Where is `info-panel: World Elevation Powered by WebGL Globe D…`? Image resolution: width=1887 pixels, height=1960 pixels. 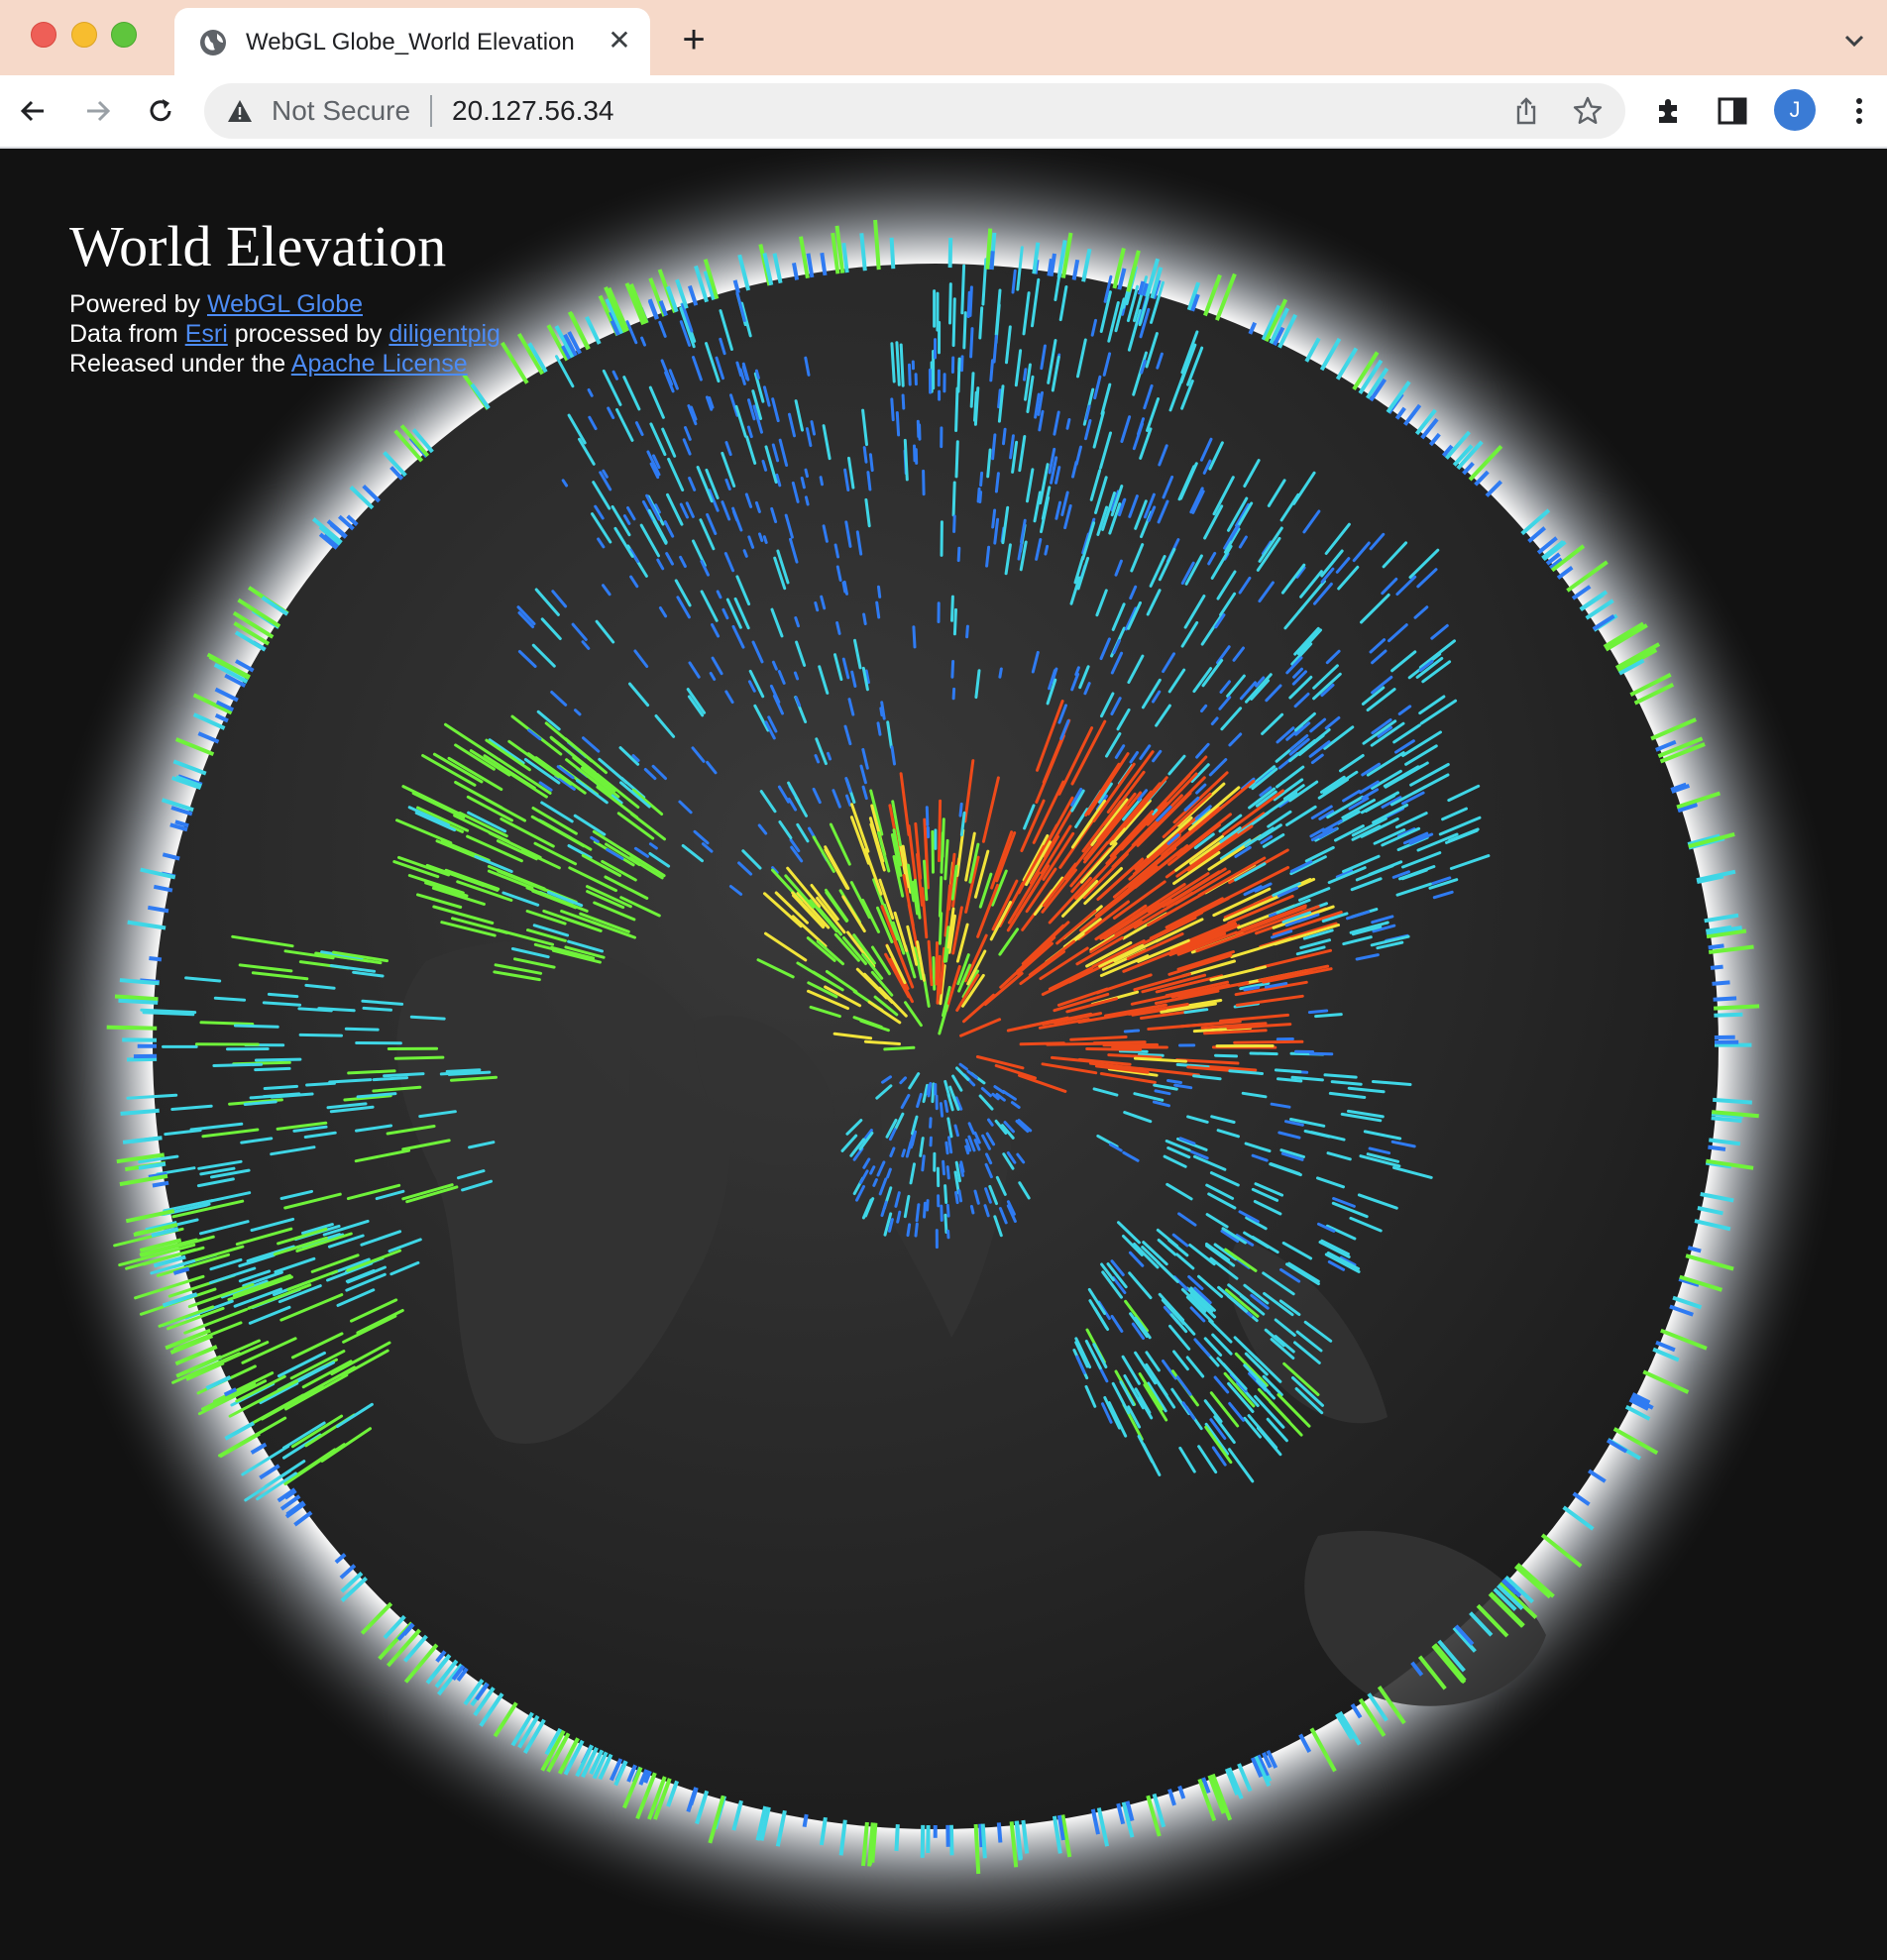
info-panel: World Elevation Powered by WebGL Globe D… is located at coordinates (284, 296).